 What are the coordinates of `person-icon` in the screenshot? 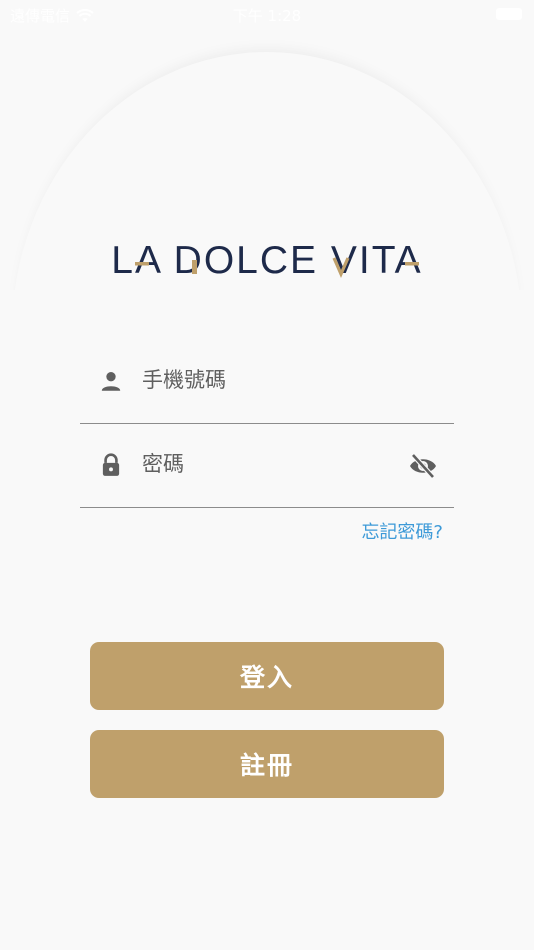 It's located at (111, 381).